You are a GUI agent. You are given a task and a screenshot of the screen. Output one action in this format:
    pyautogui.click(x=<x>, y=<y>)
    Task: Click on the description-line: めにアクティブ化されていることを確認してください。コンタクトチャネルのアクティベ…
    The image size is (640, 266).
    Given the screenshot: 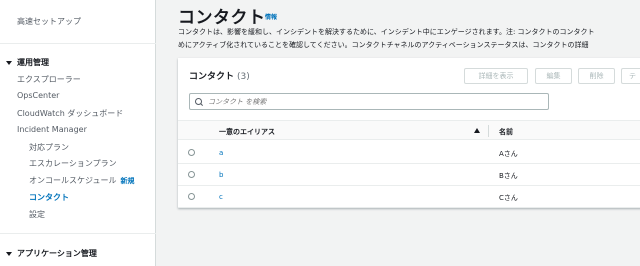 What is the action you would take?
    pyautogui.click(x=383, y=45)
    